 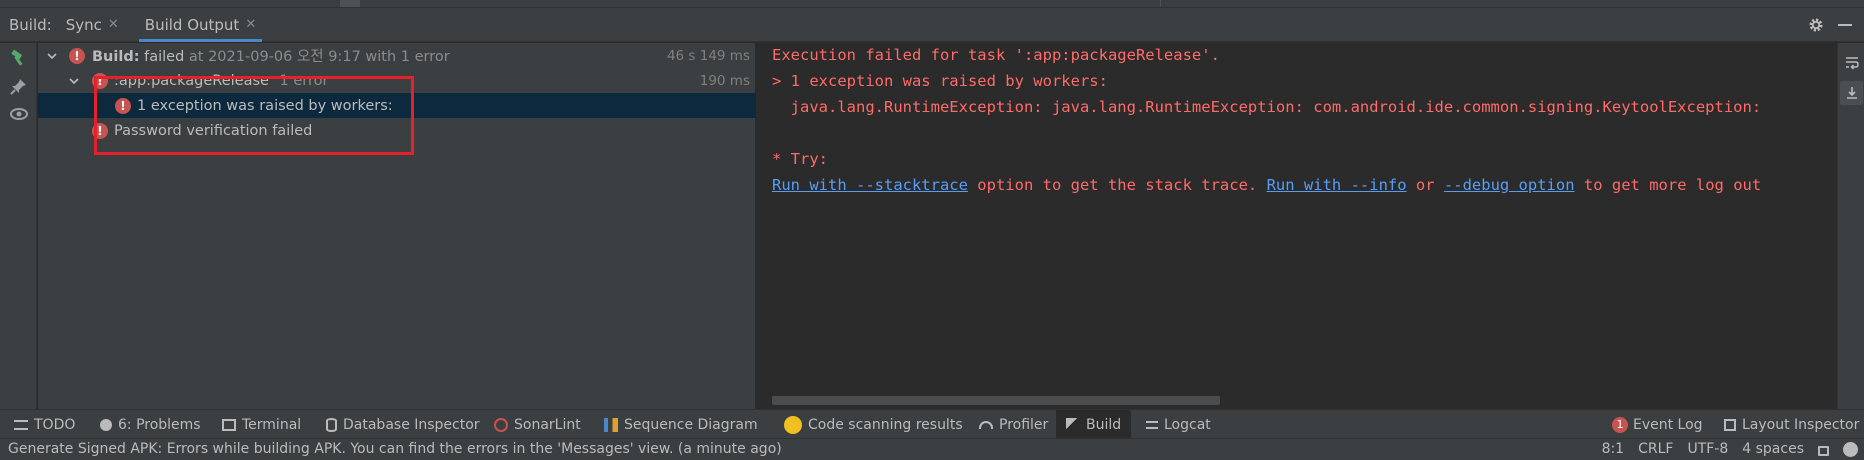 What do you see at coordinates (1850, 449) in the screenshot?
I see `smiley-icon` at bounding box center [1850, 449].